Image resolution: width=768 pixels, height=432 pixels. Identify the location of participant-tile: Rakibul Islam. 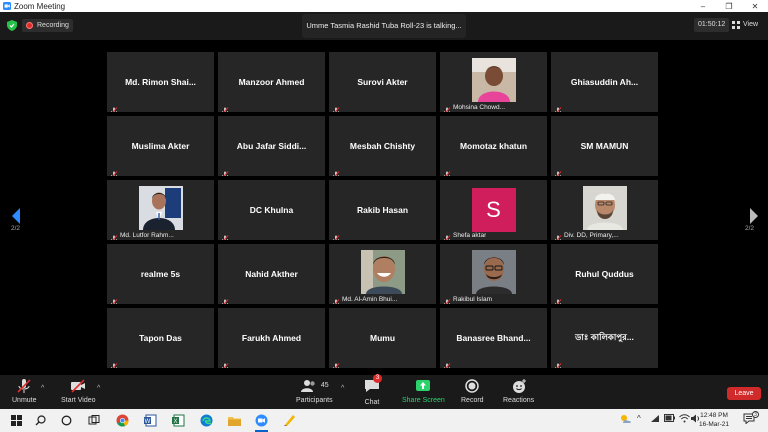
(493, 274).